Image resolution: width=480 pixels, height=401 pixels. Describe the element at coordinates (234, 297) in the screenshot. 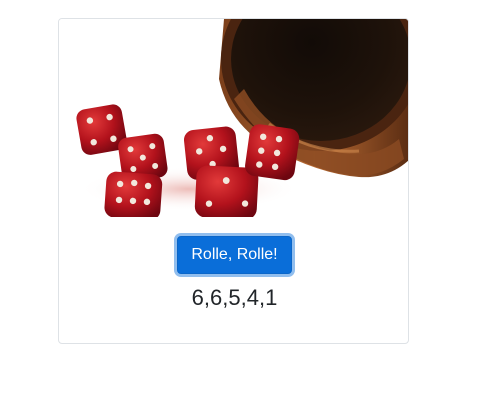

I see `roll-result: 6,6,5,4,1` at that location.